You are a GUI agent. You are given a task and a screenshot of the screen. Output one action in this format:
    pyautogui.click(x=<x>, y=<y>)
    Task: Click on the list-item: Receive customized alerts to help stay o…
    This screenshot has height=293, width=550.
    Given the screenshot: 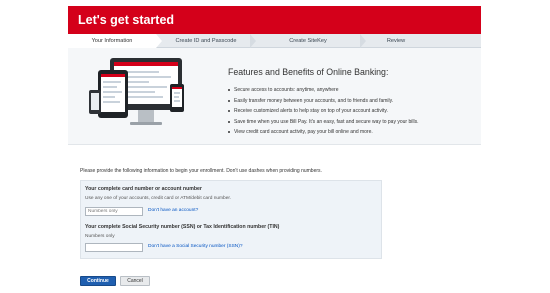 What is the action you would take?
    pyautogui.click(x=323, y=111)
    